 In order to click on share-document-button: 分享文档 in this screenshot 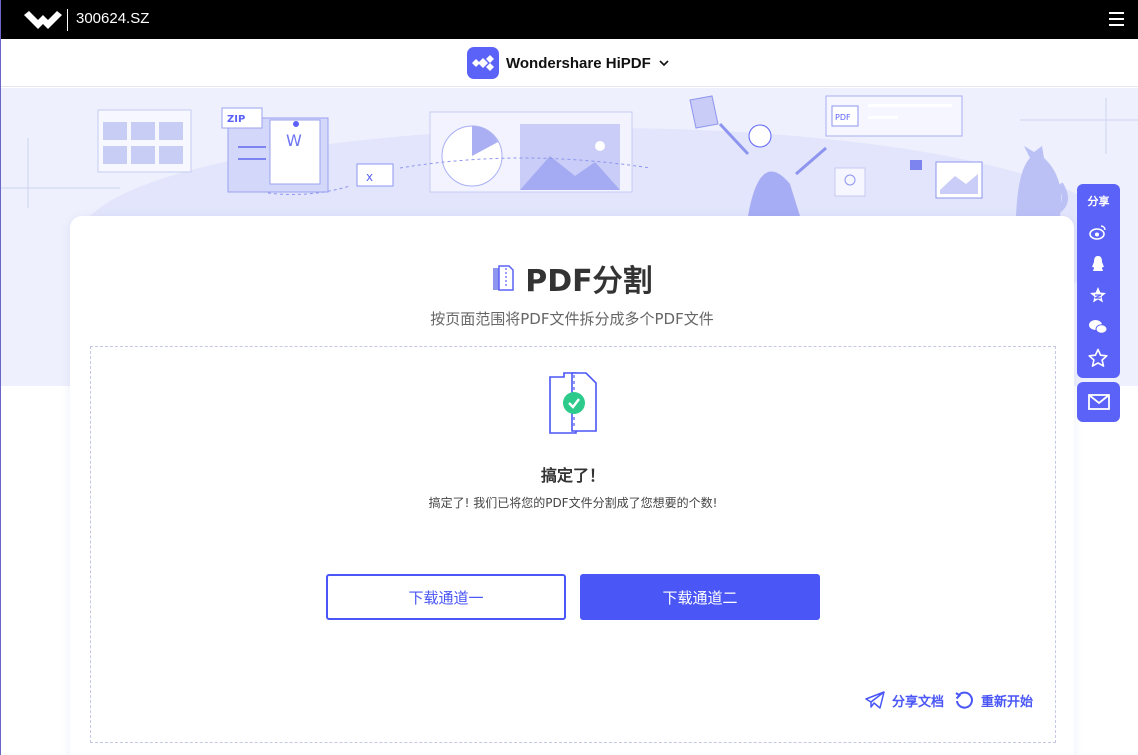, I will do `click(904, 700)`.